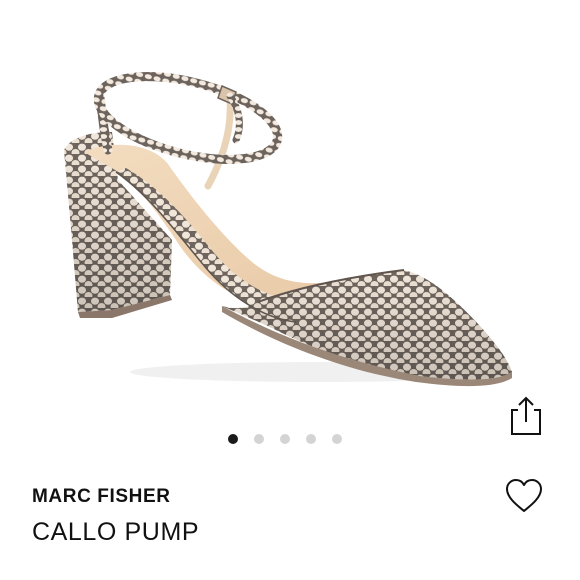 This screenshot has width=580, height=580. I want to click on brand-name: MARC FISHER, so click(101, 497).